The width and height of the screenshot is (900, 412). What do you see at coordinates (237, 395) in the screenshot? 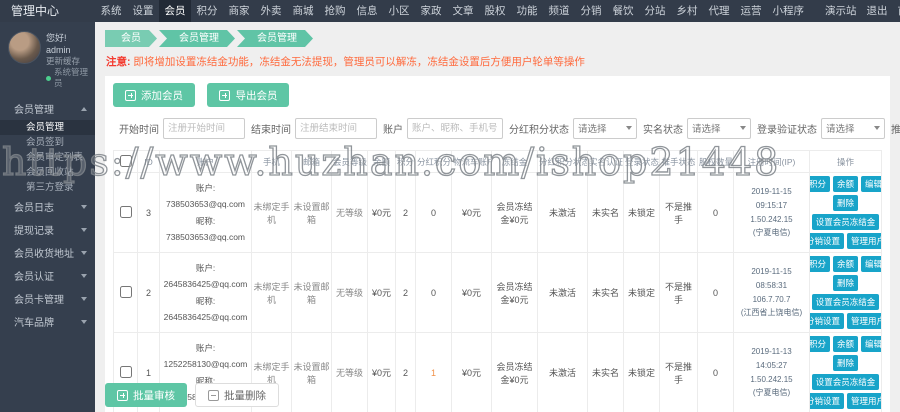
I see `batch-delete-button: 批量删除` at bounding box center [237, 395].